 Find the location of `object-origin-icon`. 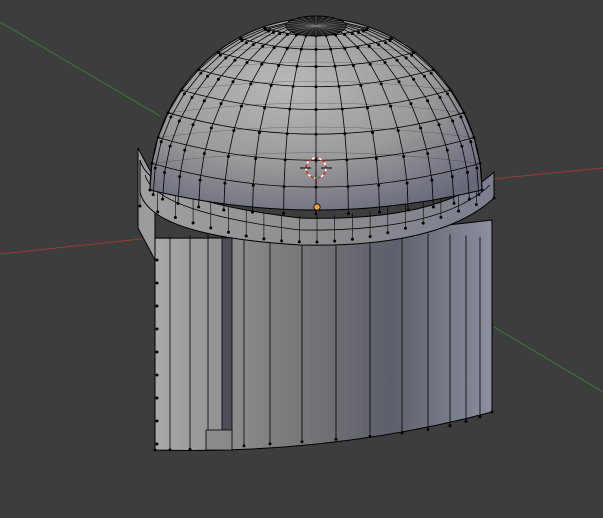

object-origin-icon is located at coordinates (317, 207).